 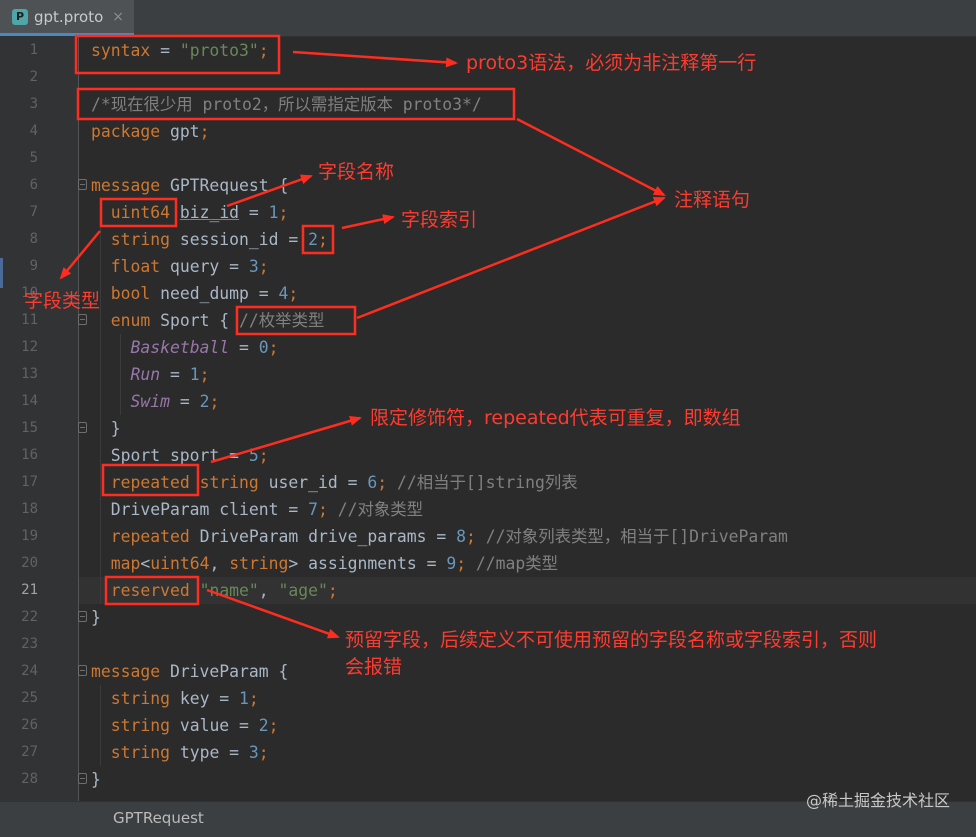 I want to click on field-index-highlight-box, so click(x=318, y=239).